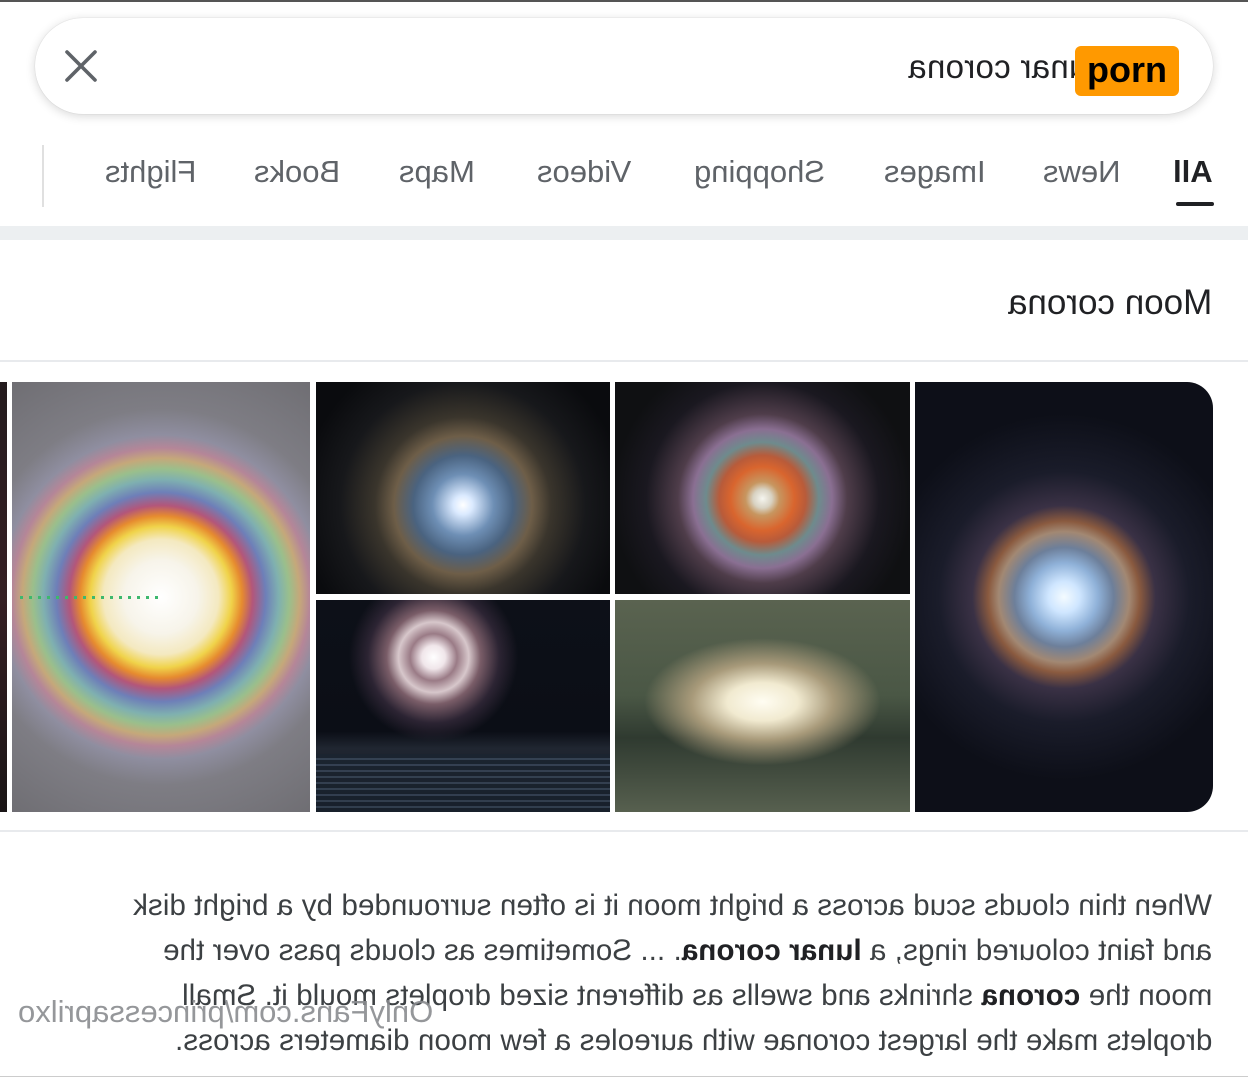 The height and width of the screenshot is (1077, 1248). I want to click on tab-videos: Videos, so click(584, 172).